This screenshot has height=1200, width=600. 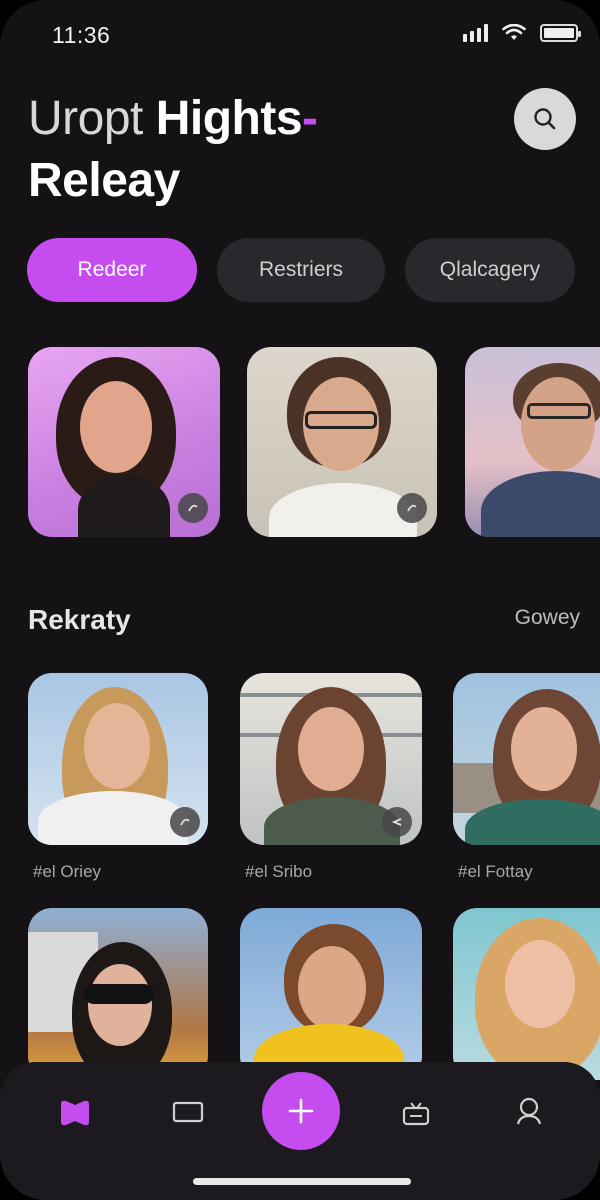 I want to click on chip-qlalcagery: Qlalcagery, so click(x=490, y=270).